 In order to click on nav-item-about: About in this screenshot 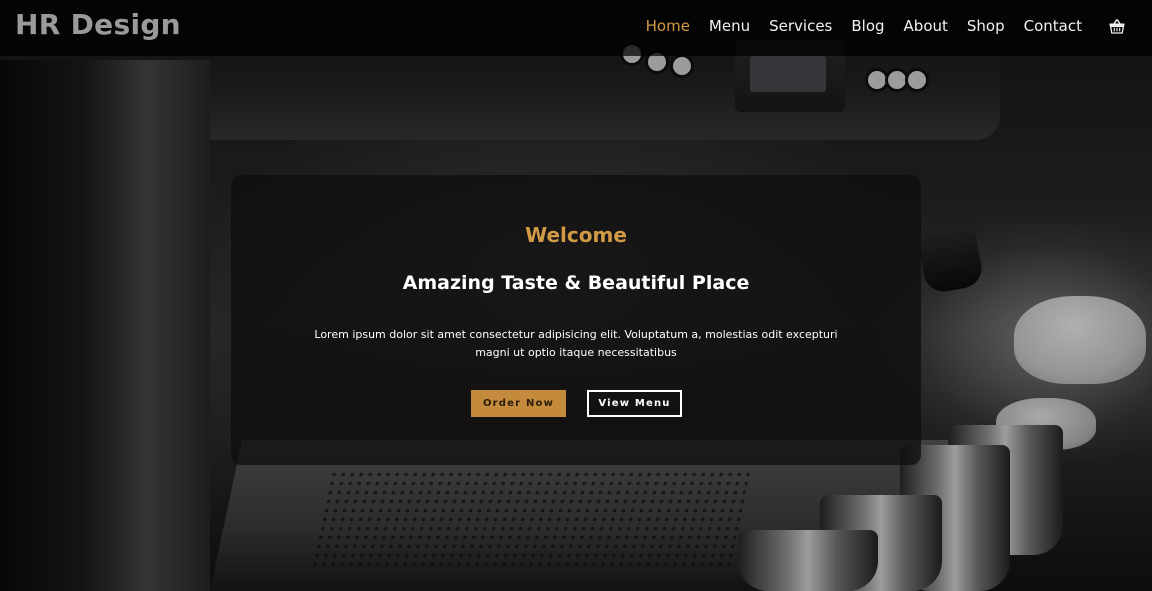, I will do `click(926, 26)`.